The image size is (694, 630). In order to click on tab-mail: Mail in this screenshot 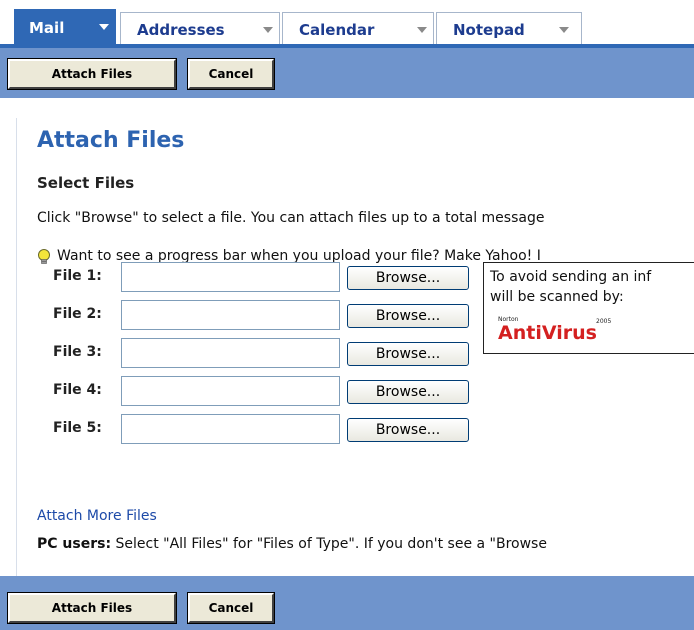, I will do `click(65, 27)`.